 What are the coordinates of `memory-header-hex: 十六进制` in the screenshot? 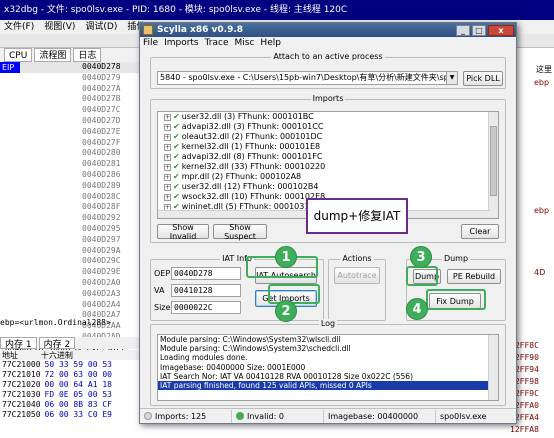 It's located at (56, 355).